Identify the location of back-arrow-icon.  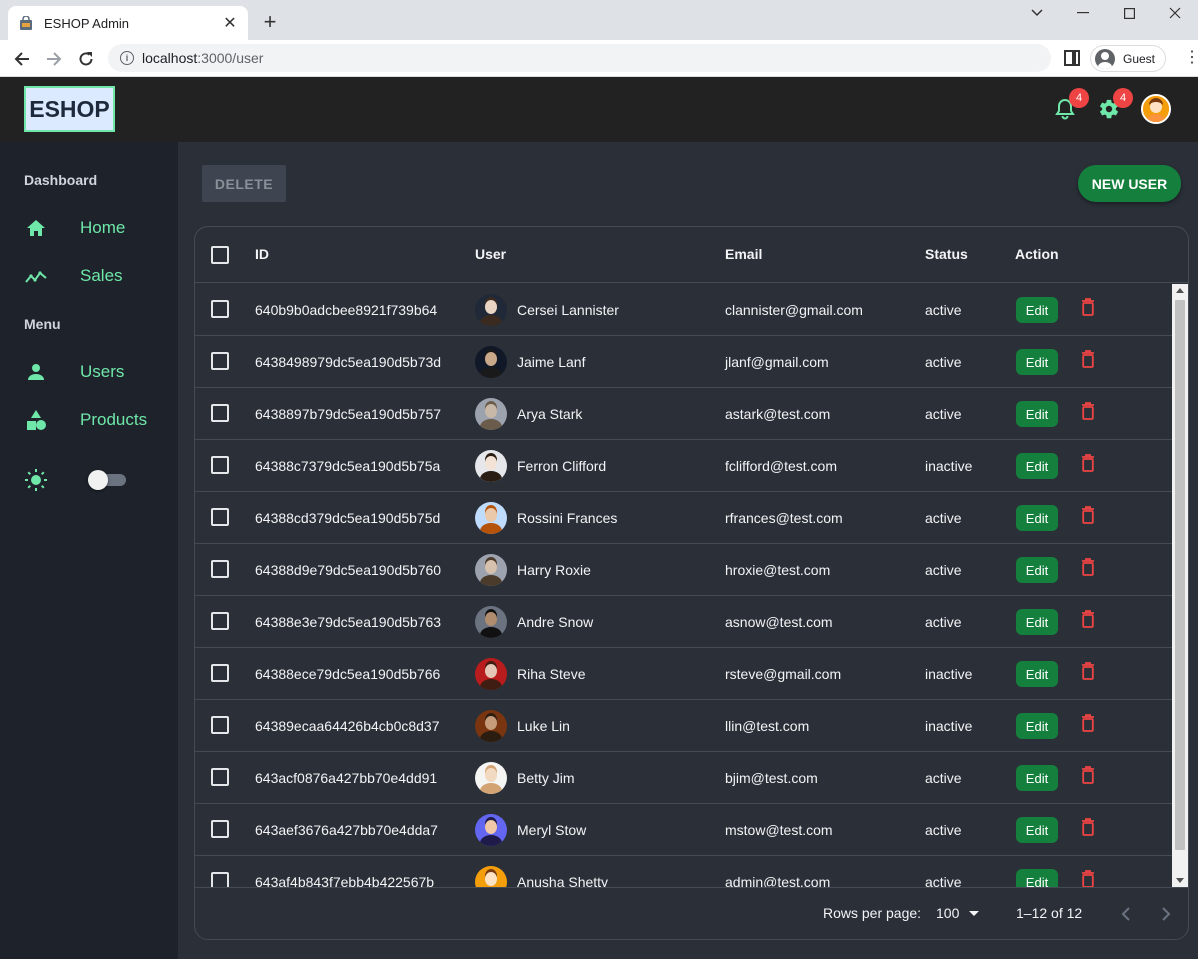
(22, 59).